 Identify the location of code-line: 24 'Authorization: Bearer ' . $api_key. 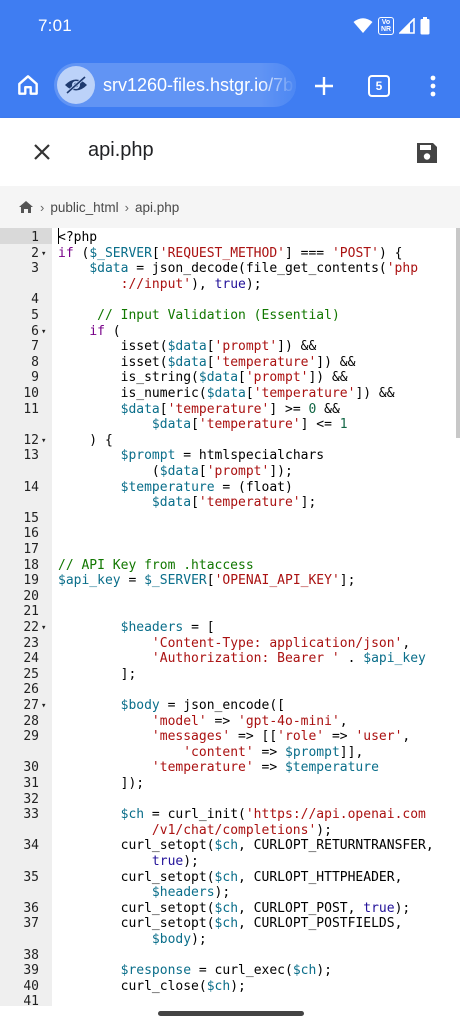
(230, 659).